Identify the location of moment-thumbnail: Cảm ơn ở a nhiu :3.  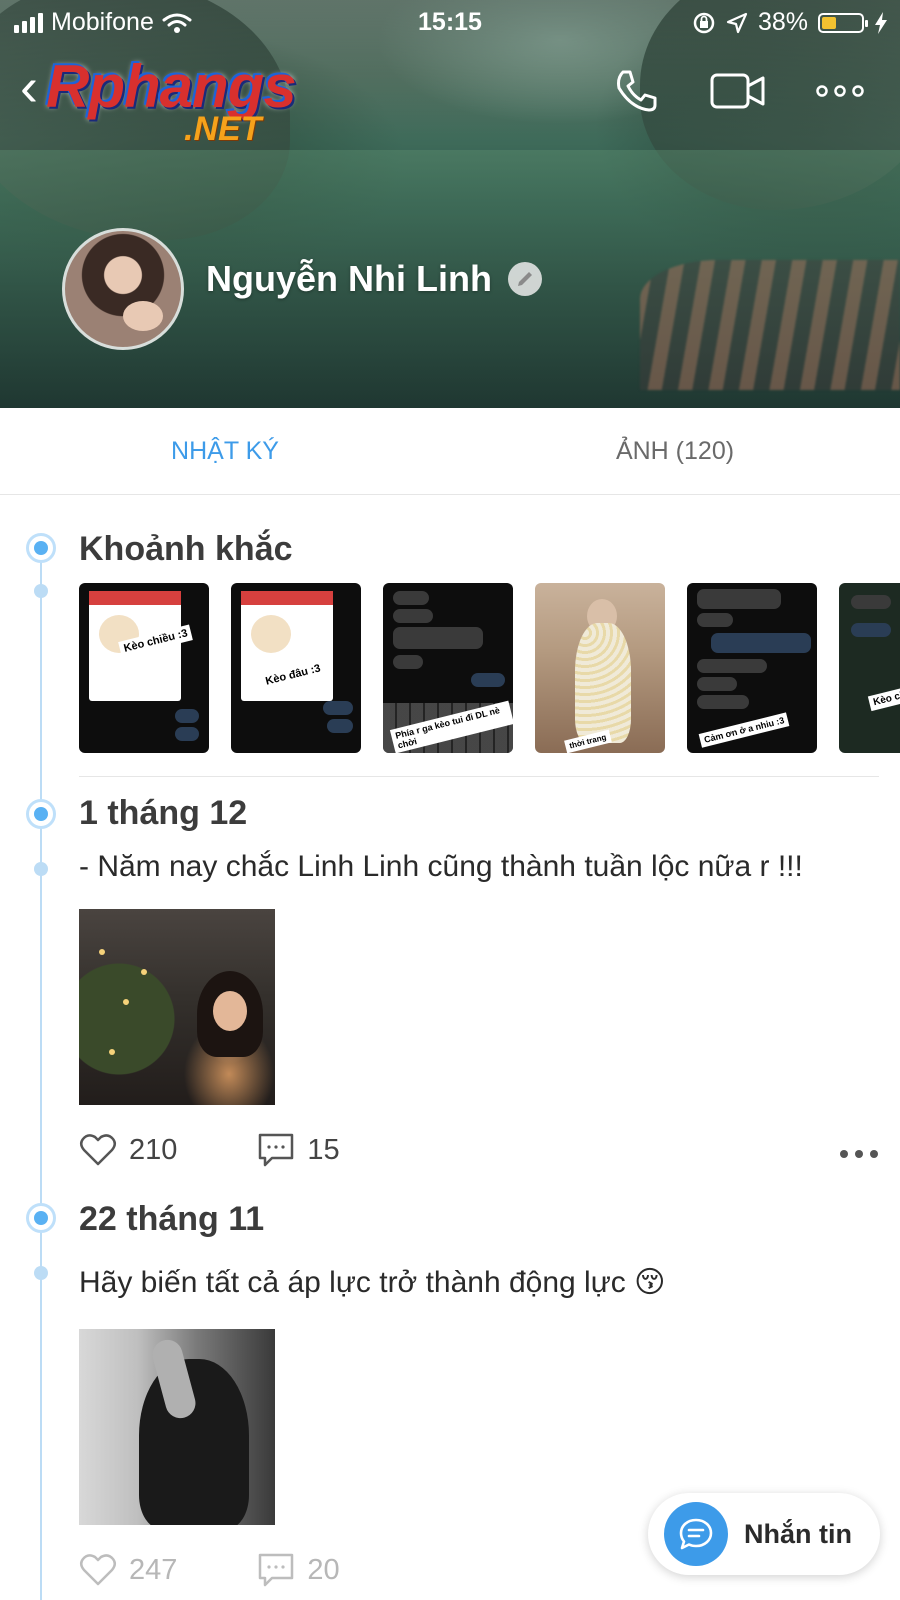
(752, 668).